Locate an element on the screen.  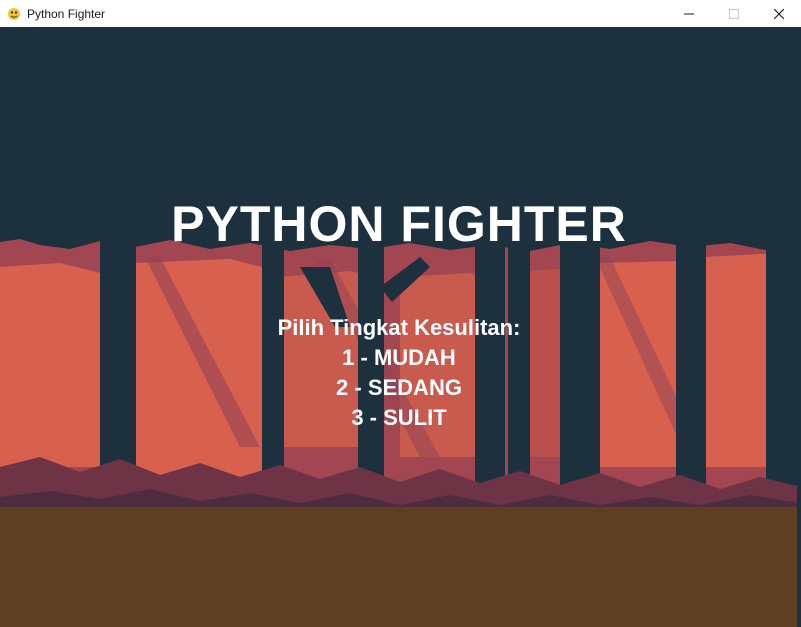
maximize-icon is located at coordinates (733, 13).